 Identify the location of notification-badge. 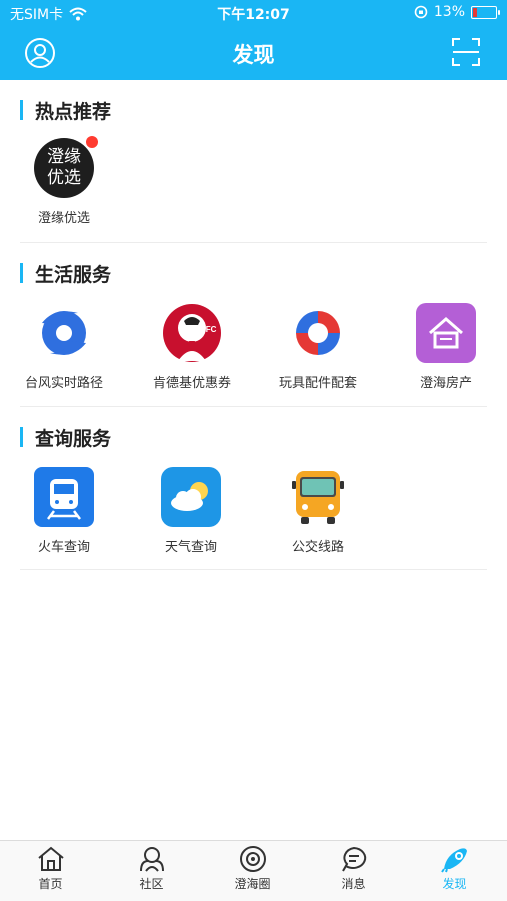
(92, 142).